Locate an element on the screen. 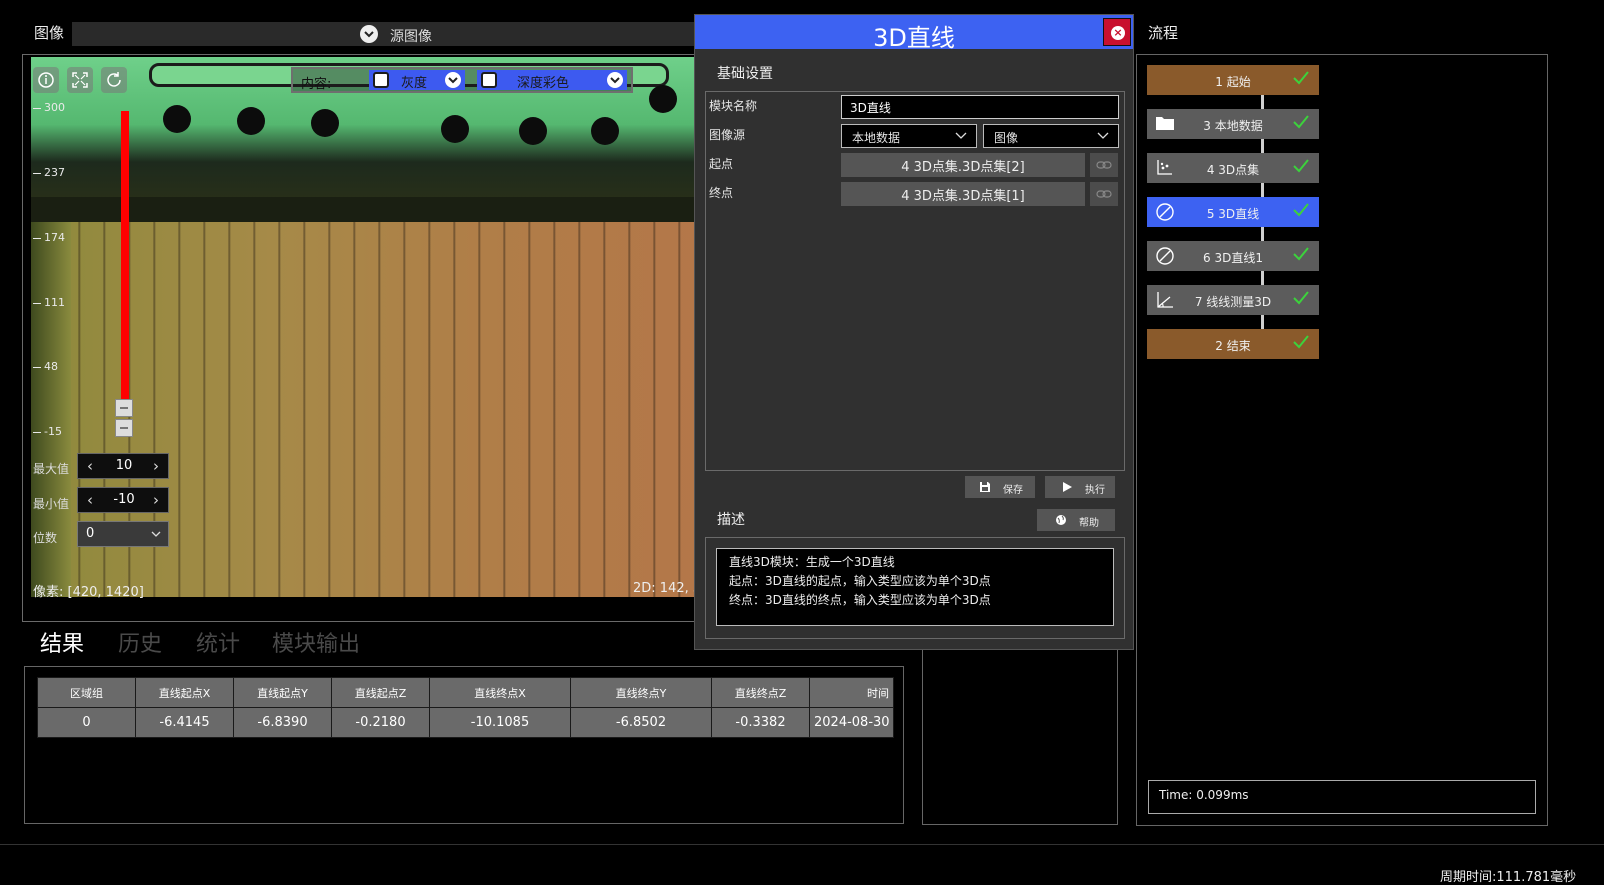 This screenshot has width=1604, height=885. image-source-value: 本地数据 is located at coordinates (876, 138).